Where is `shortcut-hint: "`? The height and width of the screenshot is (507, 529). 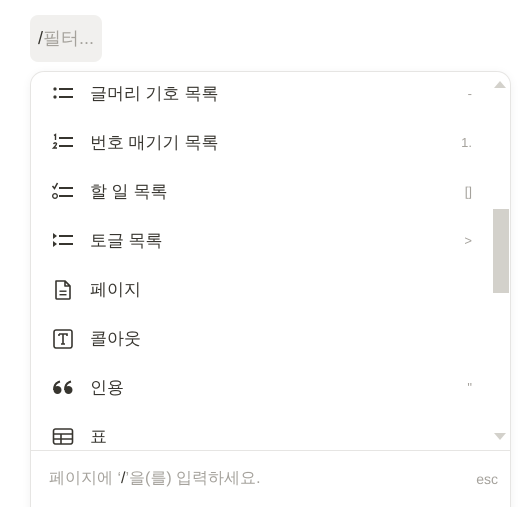 shortcut-hint: " is located at coordinates (469, 387).